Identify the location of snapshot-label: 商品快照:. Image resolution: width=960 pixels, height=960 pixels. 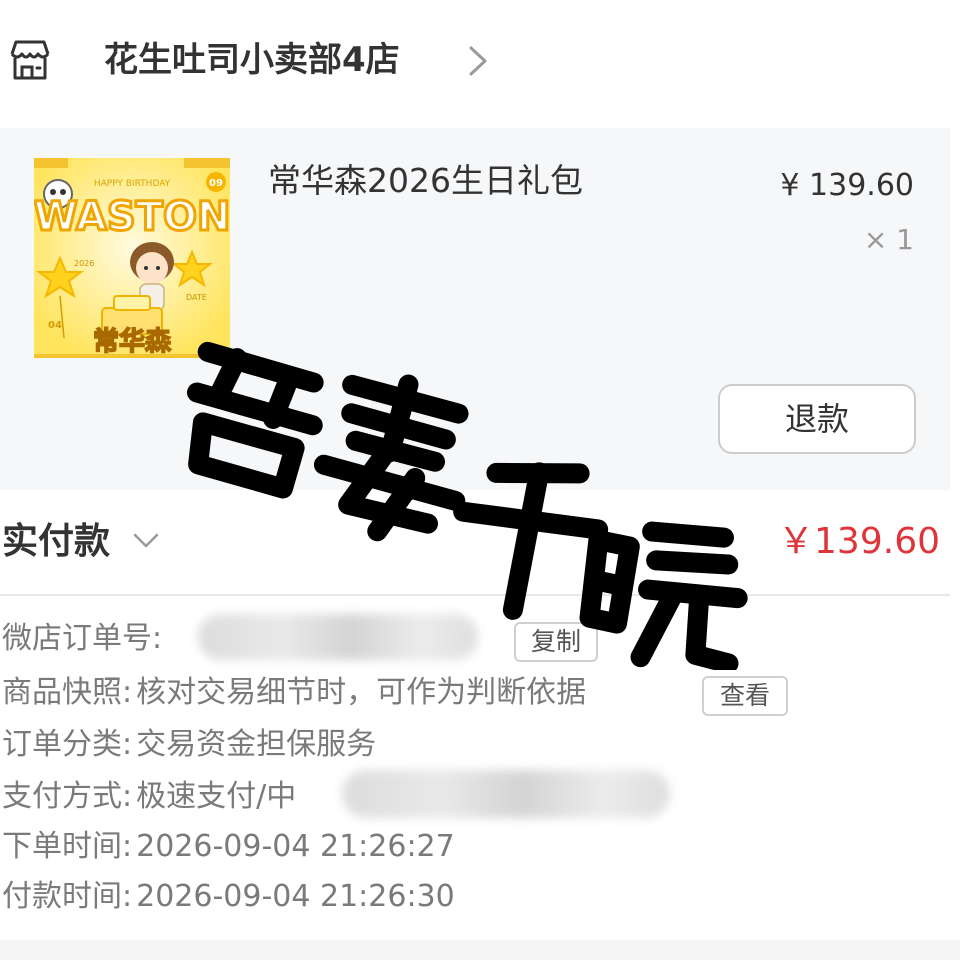
(67, 692).